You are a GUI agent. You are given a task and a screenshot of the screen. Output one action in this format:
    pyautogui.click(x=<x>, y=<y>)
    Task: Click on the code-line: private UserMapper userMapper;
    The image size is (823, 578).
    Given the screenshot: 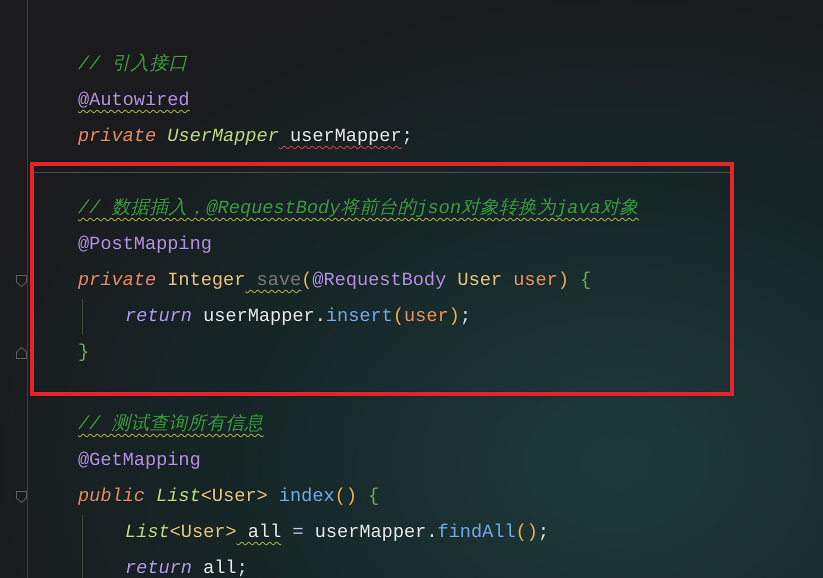 What is the action you would take?
    pyautogui.click(x=245, y=136)
    